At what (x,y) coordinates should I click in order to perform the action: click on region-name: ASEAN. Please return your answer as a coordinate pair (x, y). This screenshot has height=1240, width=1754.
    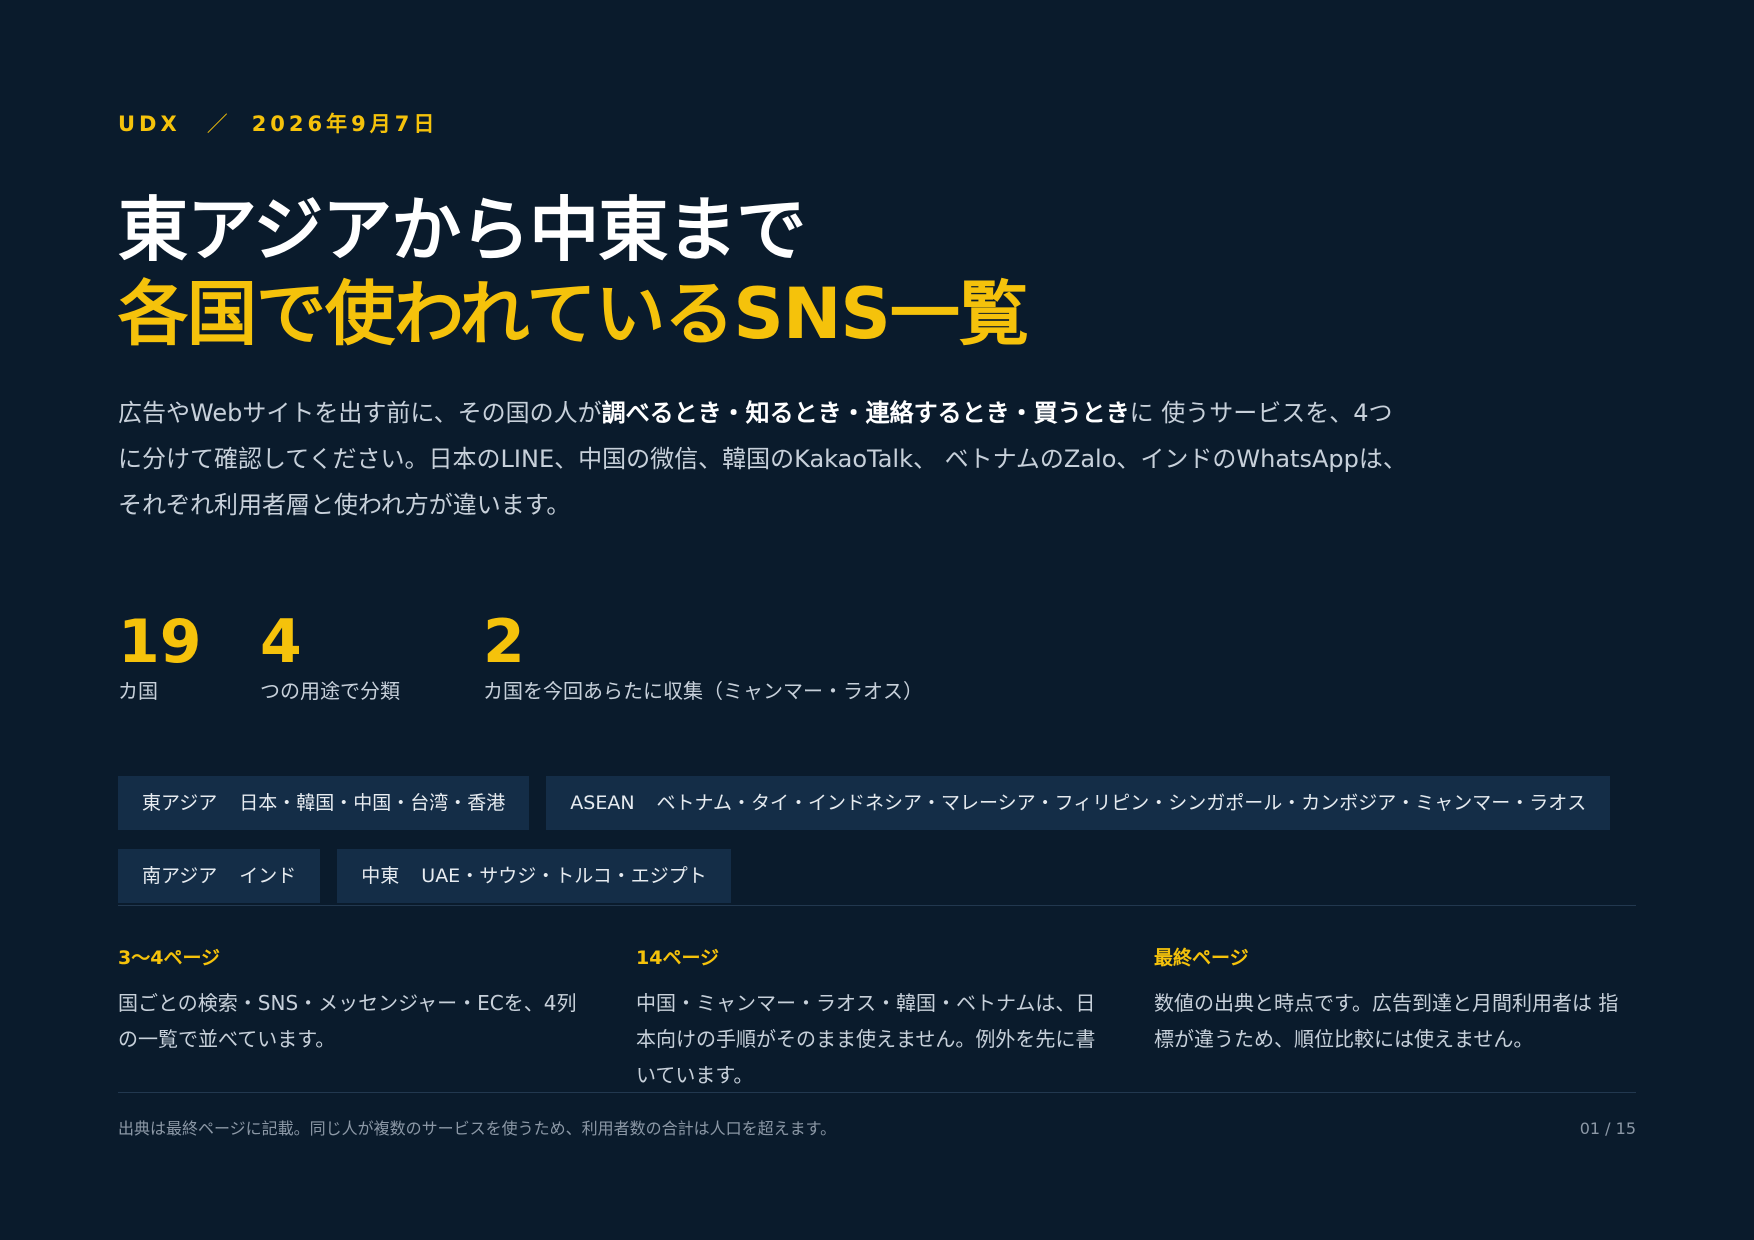
    Looking at the image, I should click on (602, 803).